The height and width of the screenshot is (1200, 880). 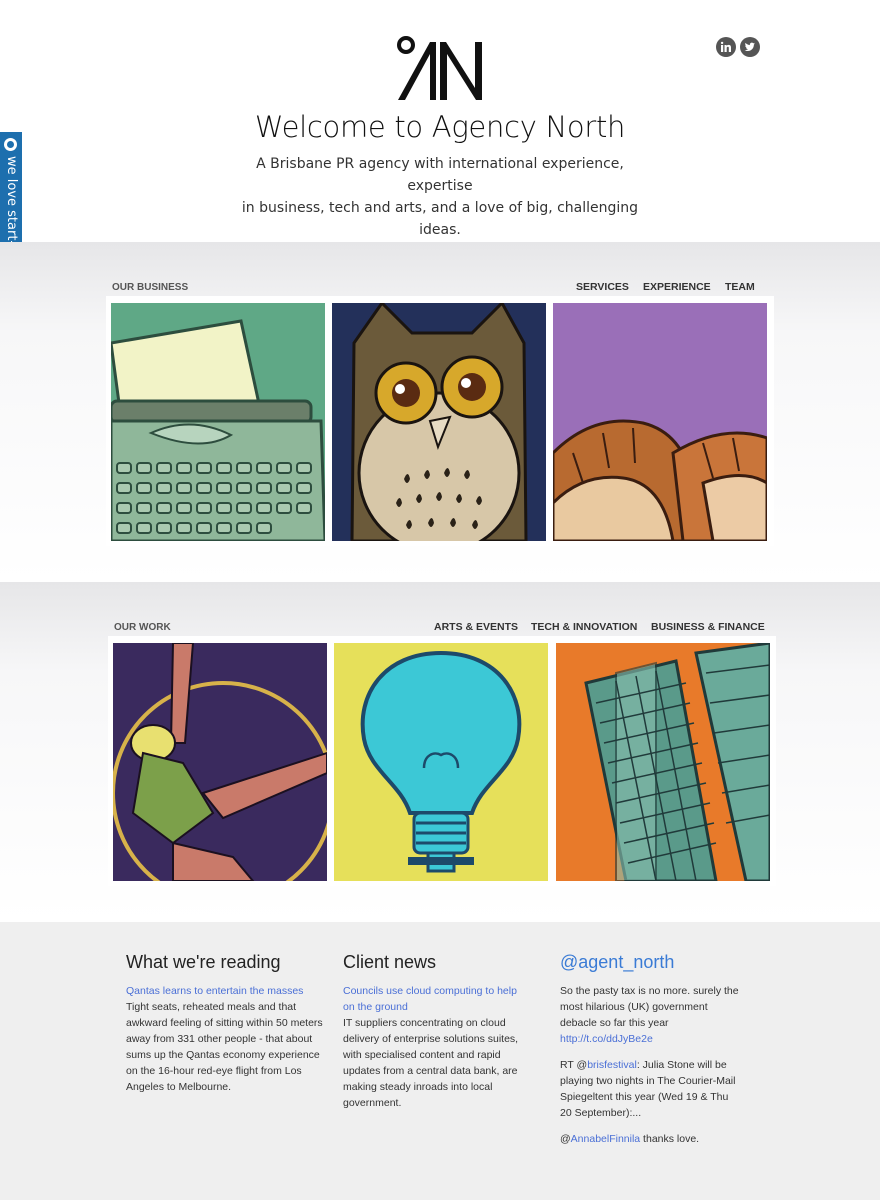 I want to click on twitter-handle-heading: @agent_north, so click(x=651, y=962).